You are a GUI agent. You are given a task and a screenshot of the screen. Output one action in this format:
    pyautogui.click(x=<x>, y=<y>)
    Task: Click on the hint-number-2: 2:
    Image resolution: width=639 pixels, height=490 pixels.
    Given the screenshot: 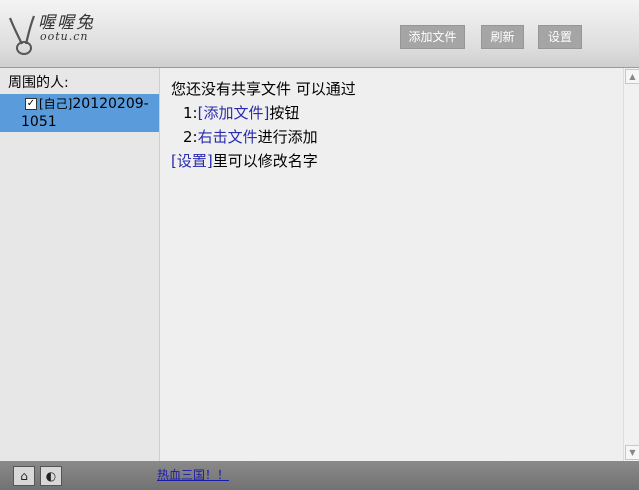 What is the action you would take?
    pyautogui.click(x=190, y=137)
    